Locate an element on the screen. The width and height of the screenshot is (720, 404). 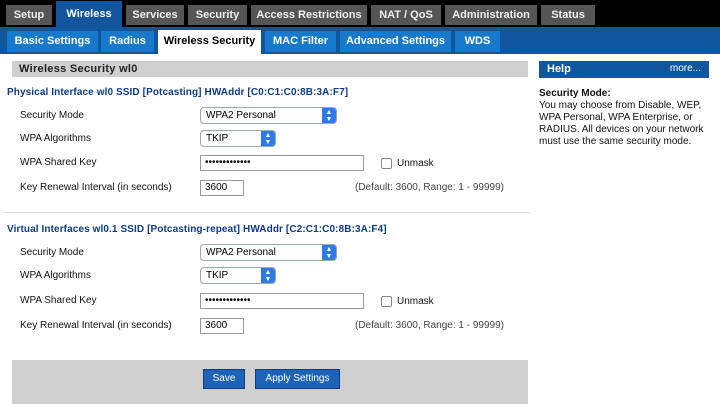
tab-status: Status is located at coordinates (568, 15).